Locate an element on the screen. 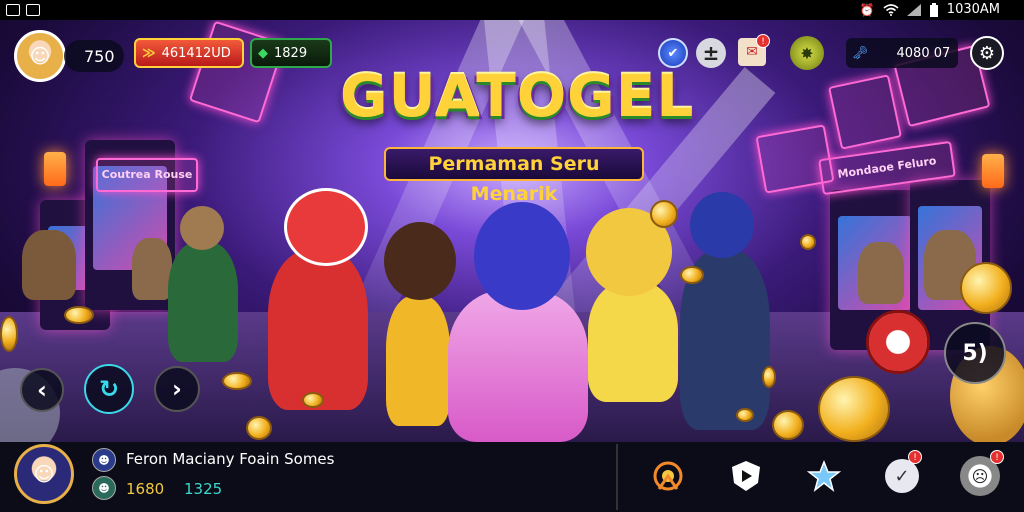 The image size is (1024, 512). red-mascot-head is located at coordinates (326, 227).